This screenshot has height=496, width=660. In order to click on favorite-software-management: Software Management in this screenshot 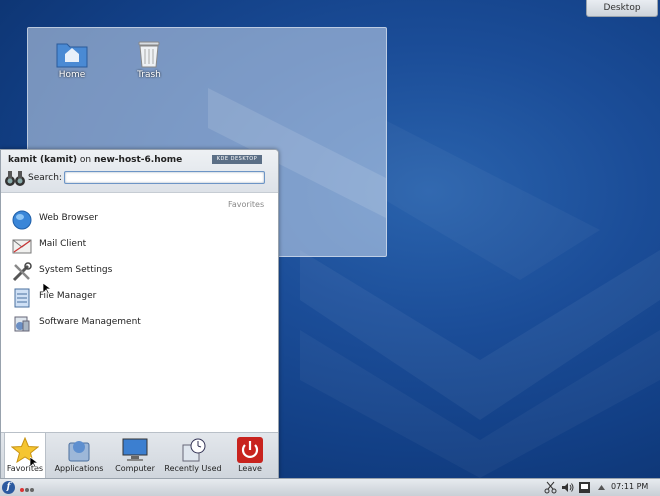, I will do `click(138, 324)`.